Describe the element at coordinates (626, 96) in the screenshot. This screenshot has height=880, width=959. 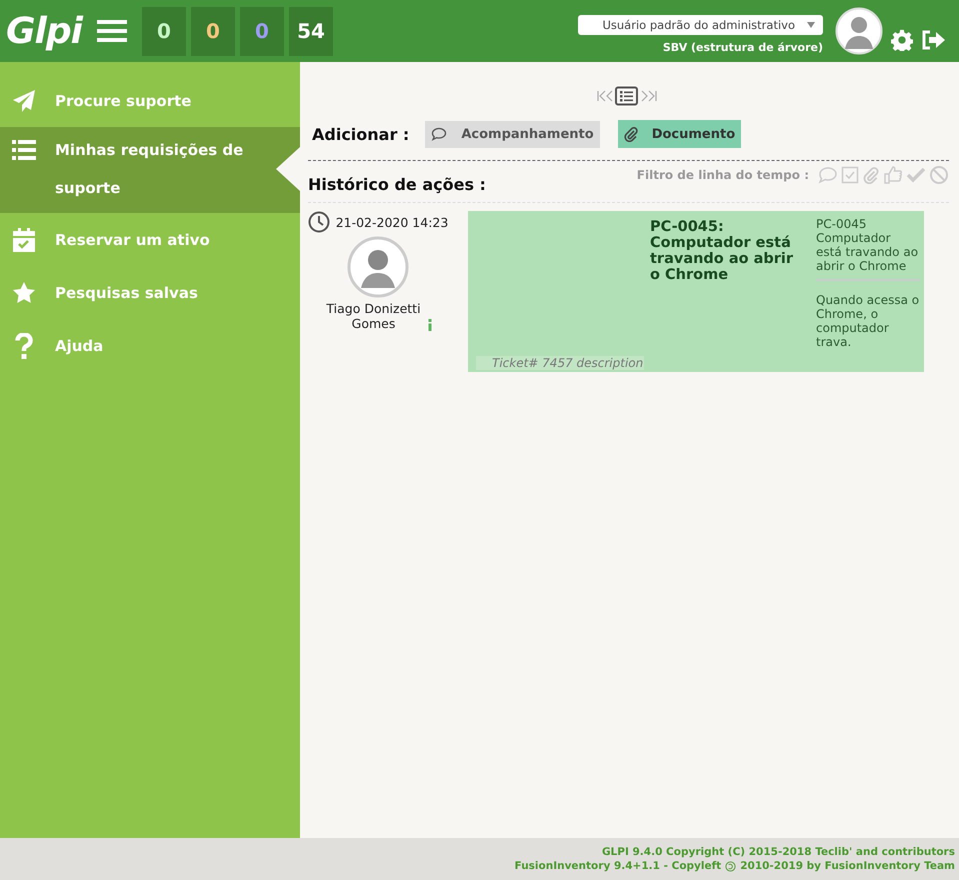
I see `timeline-navigation-icon` at that location.